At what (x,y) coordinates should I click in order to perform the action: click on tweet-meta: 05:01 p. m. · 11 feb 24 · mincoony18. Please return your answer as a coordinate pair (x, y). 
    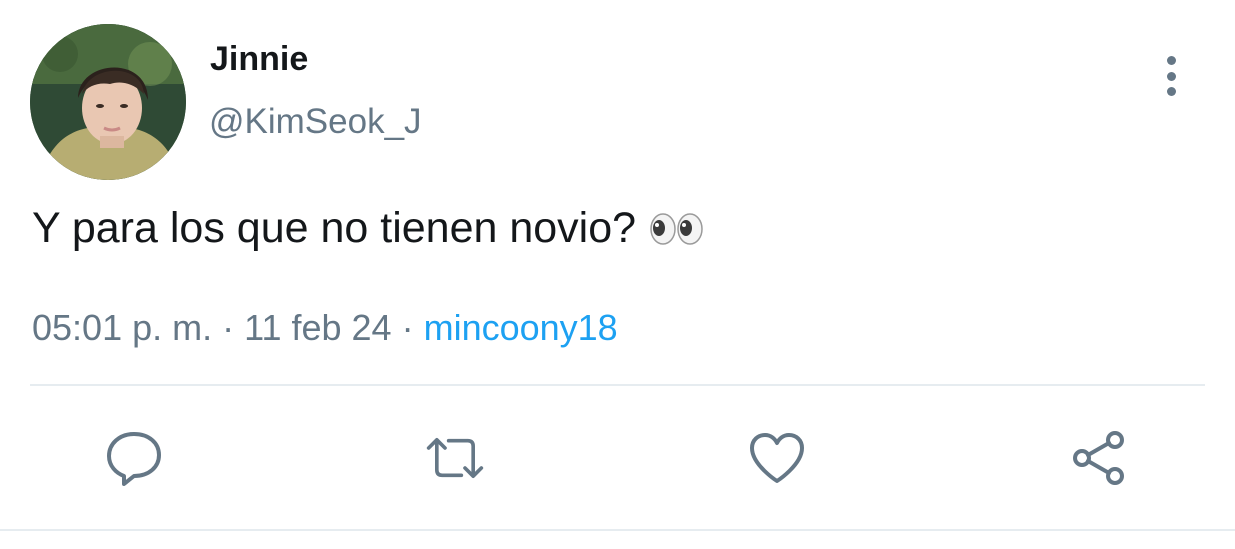
    Looking at the image, I should click on (325, 328).